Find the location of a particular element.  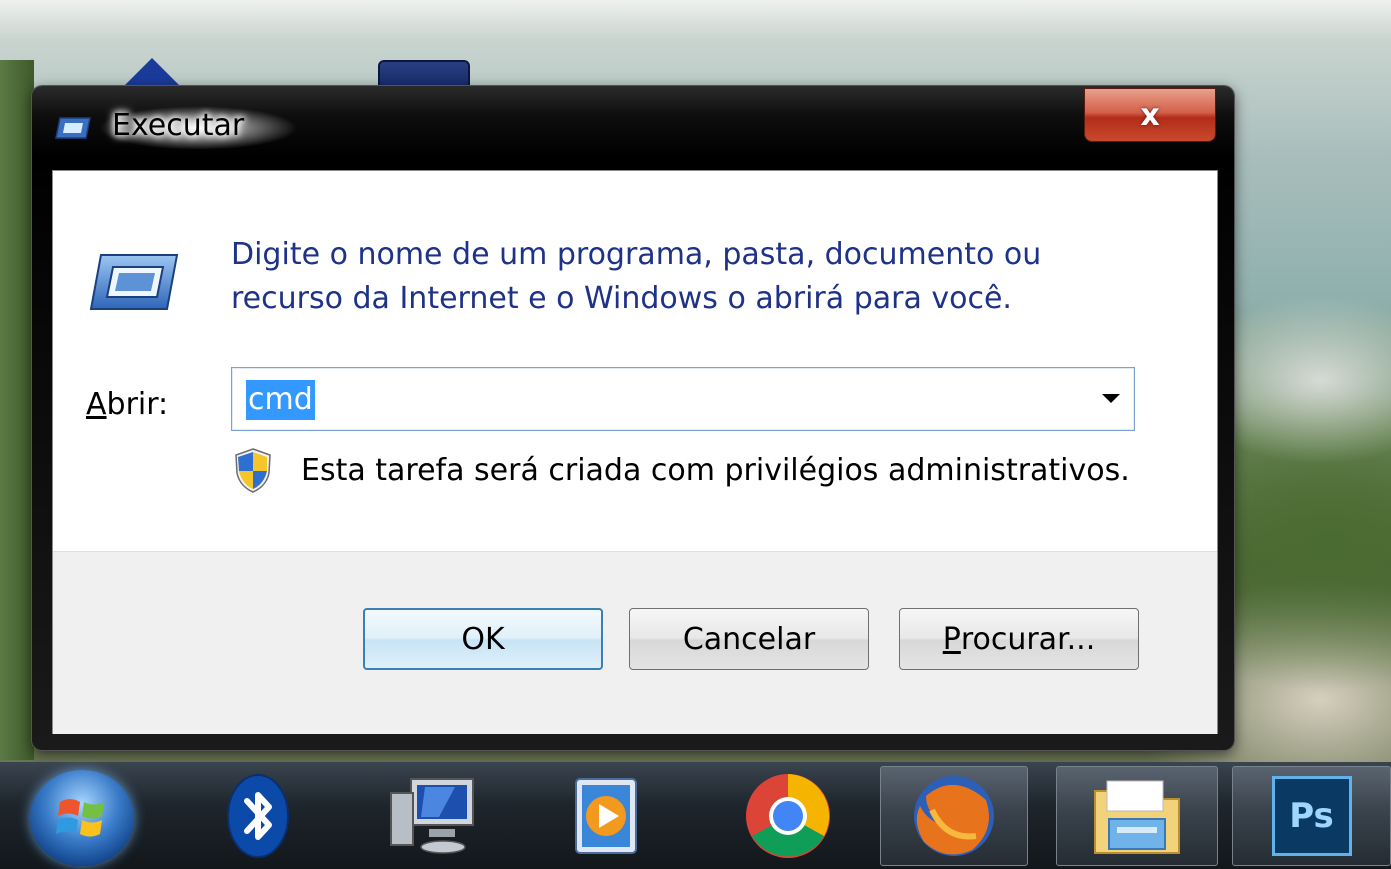

open-label-text: brir: is located at coordinates (137, 404).